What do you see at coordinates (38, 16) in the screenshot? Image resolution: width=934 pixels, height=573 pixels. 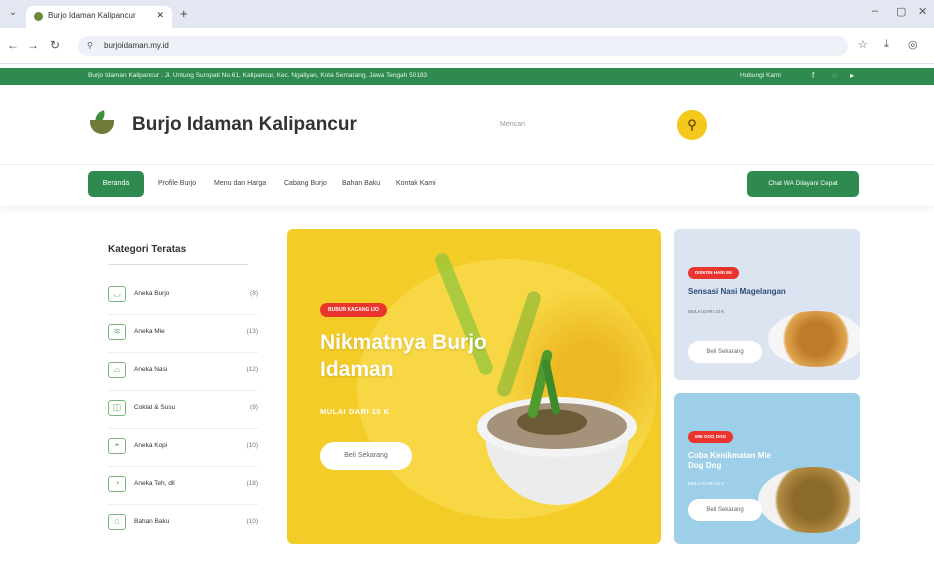 I see `site-favicon-icon` at bounding box center [38, 16].